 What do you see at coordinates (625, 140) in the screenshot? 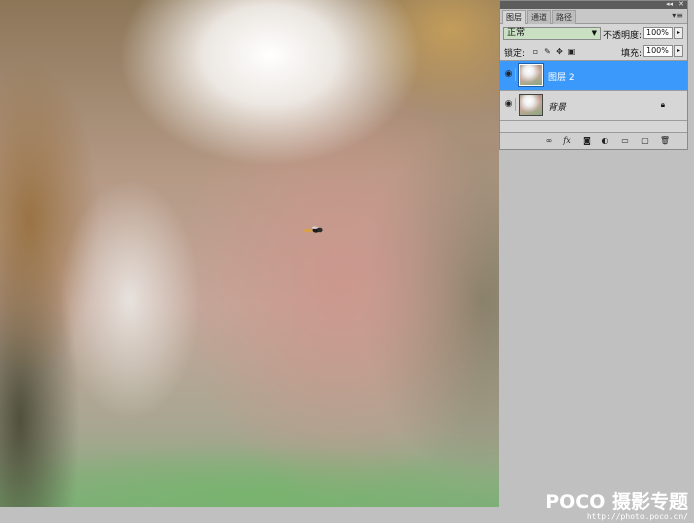
I see `group-icon: ▭` at bounding box center [625, 140].